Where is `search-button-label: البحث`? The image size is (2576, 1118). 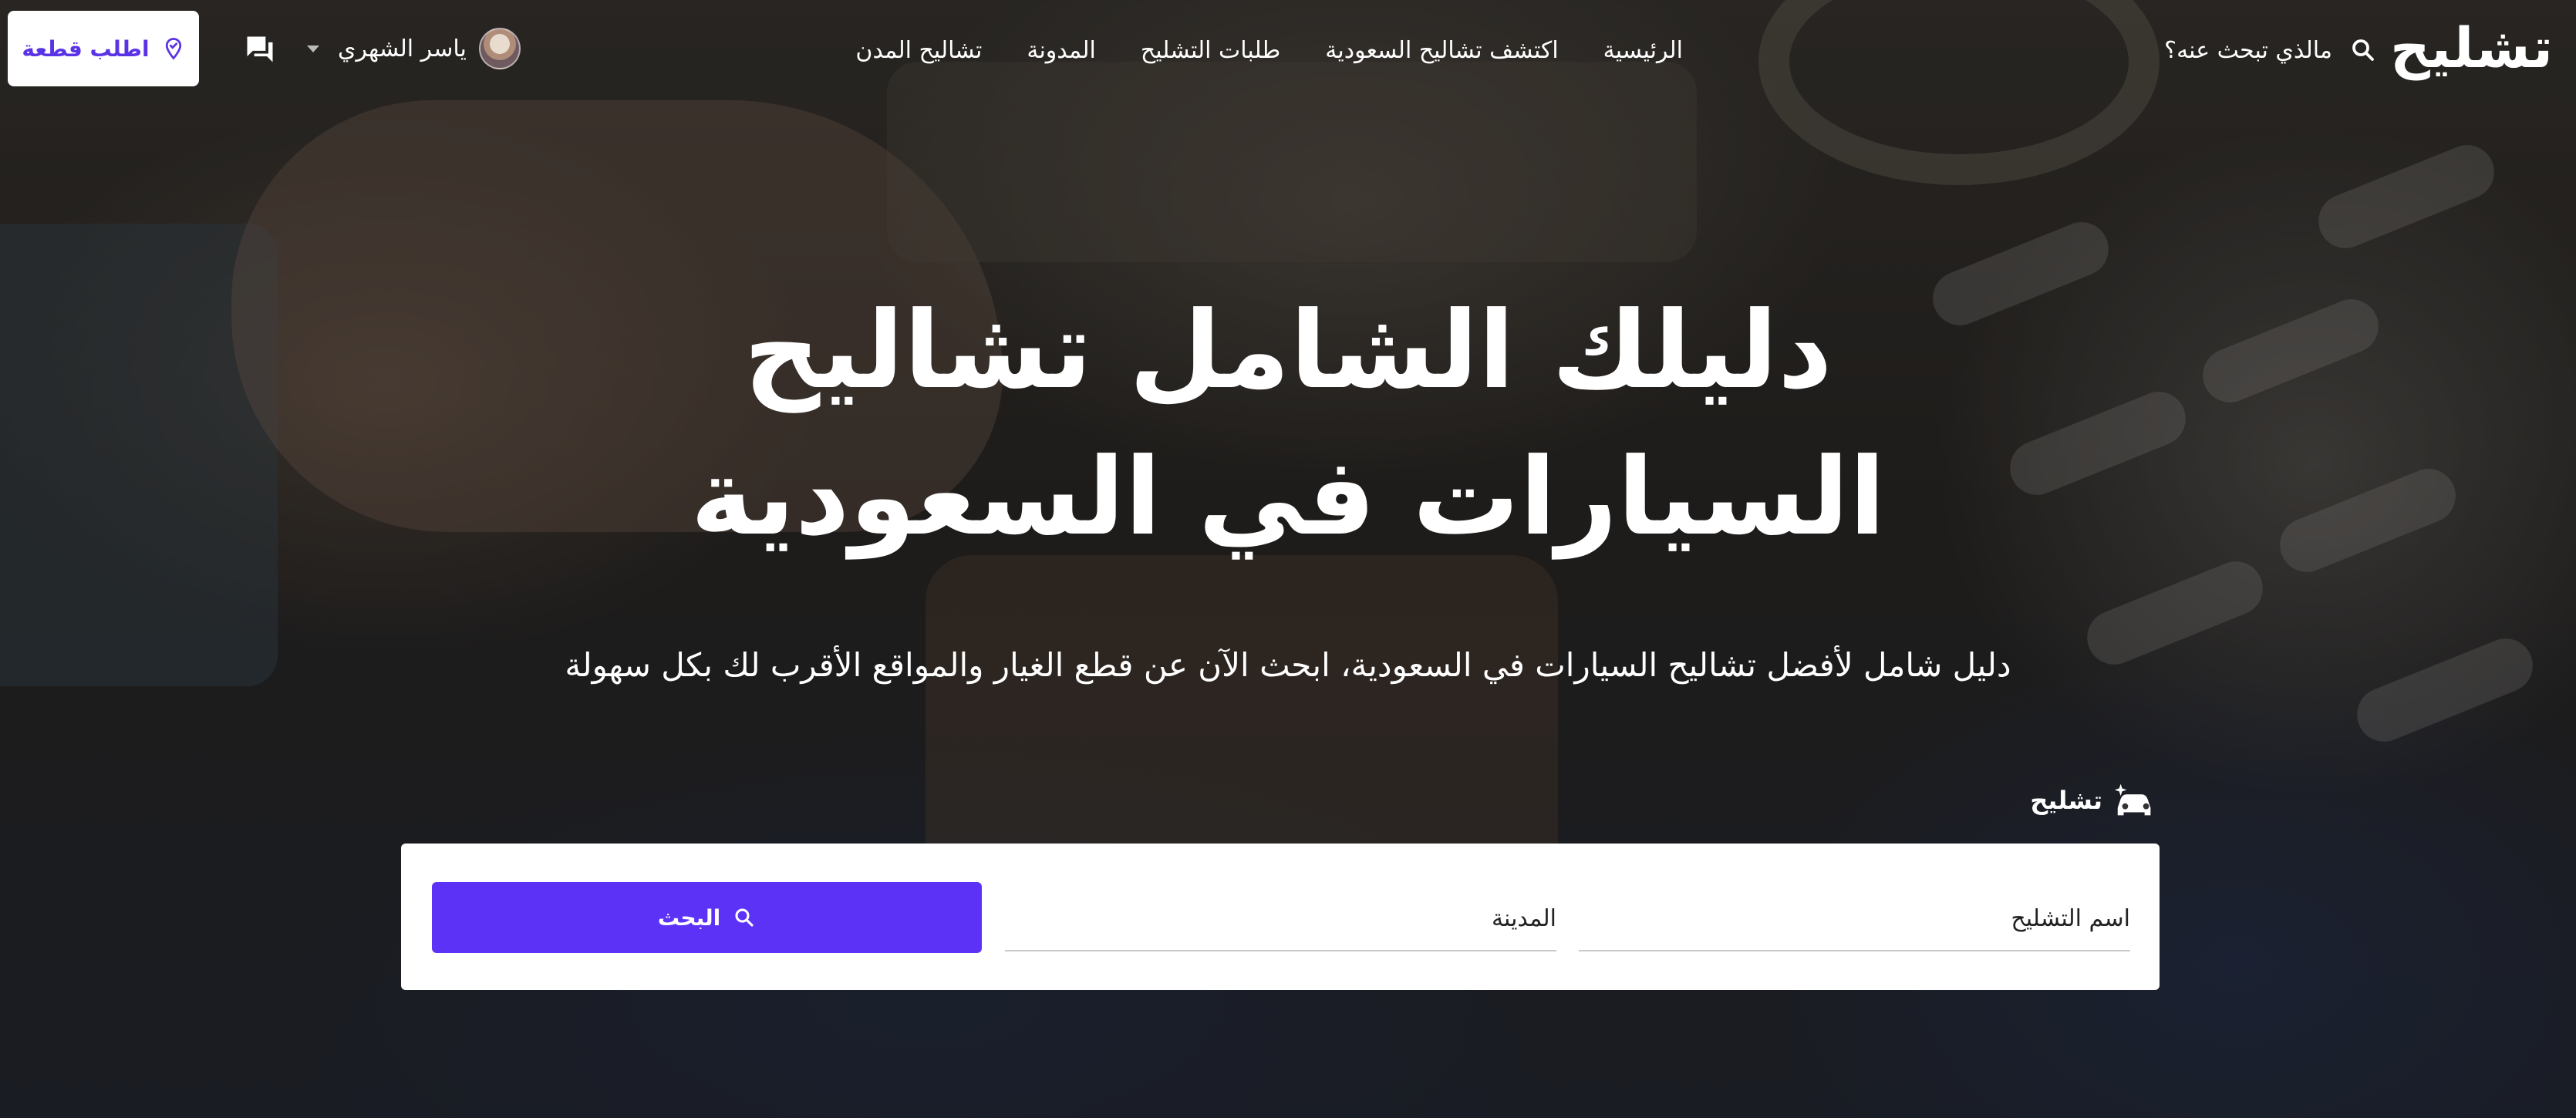
search-button-label: البحث is located at coordinates (689, 917).